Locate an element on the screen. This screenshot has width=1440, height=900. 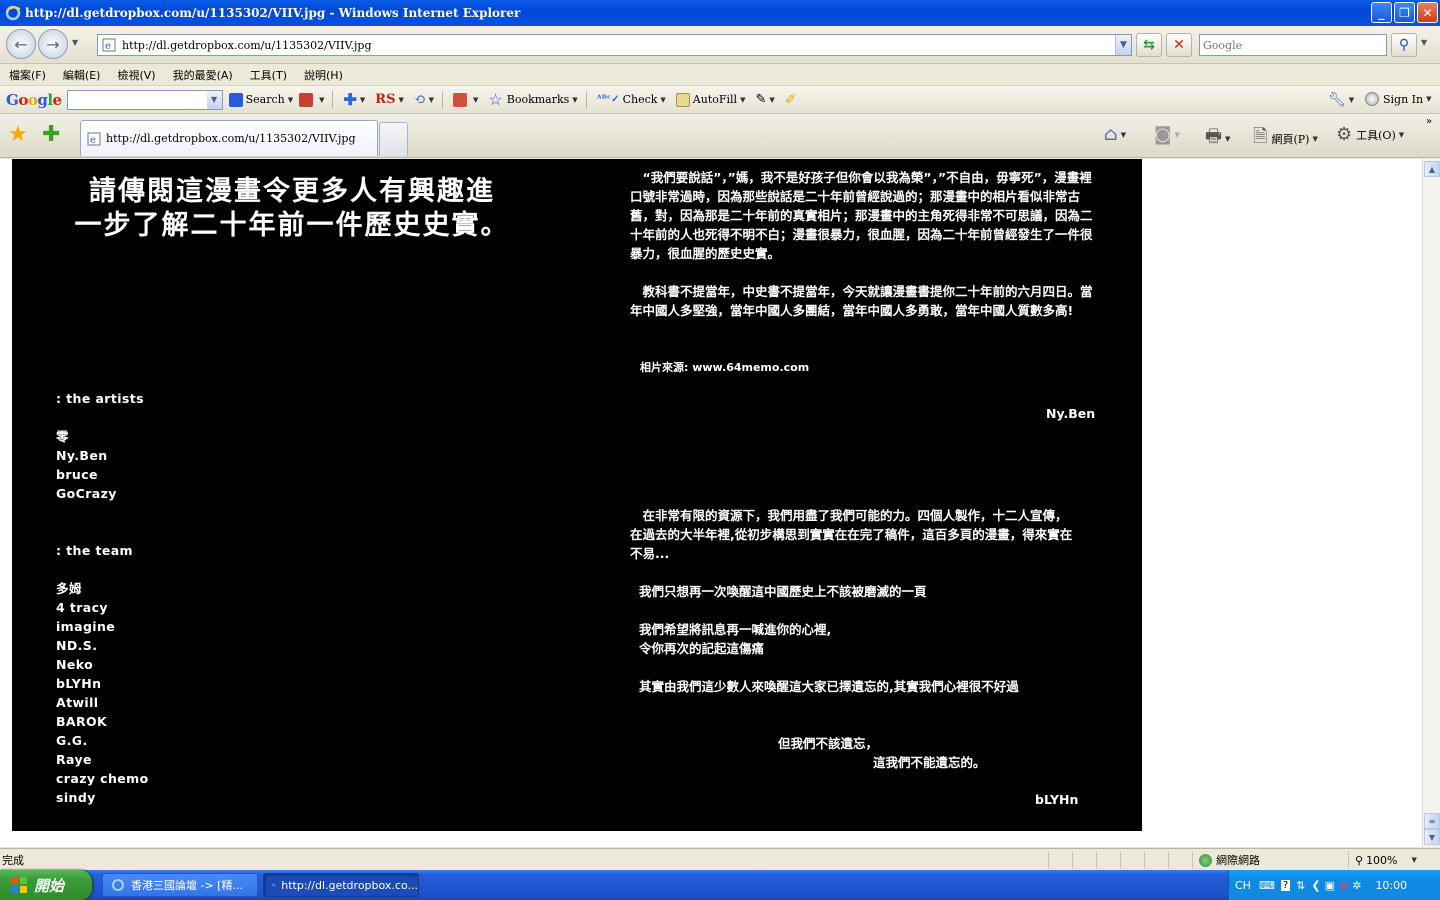
menu-edit: 編輯(E) is located at coordinates (82, 75).